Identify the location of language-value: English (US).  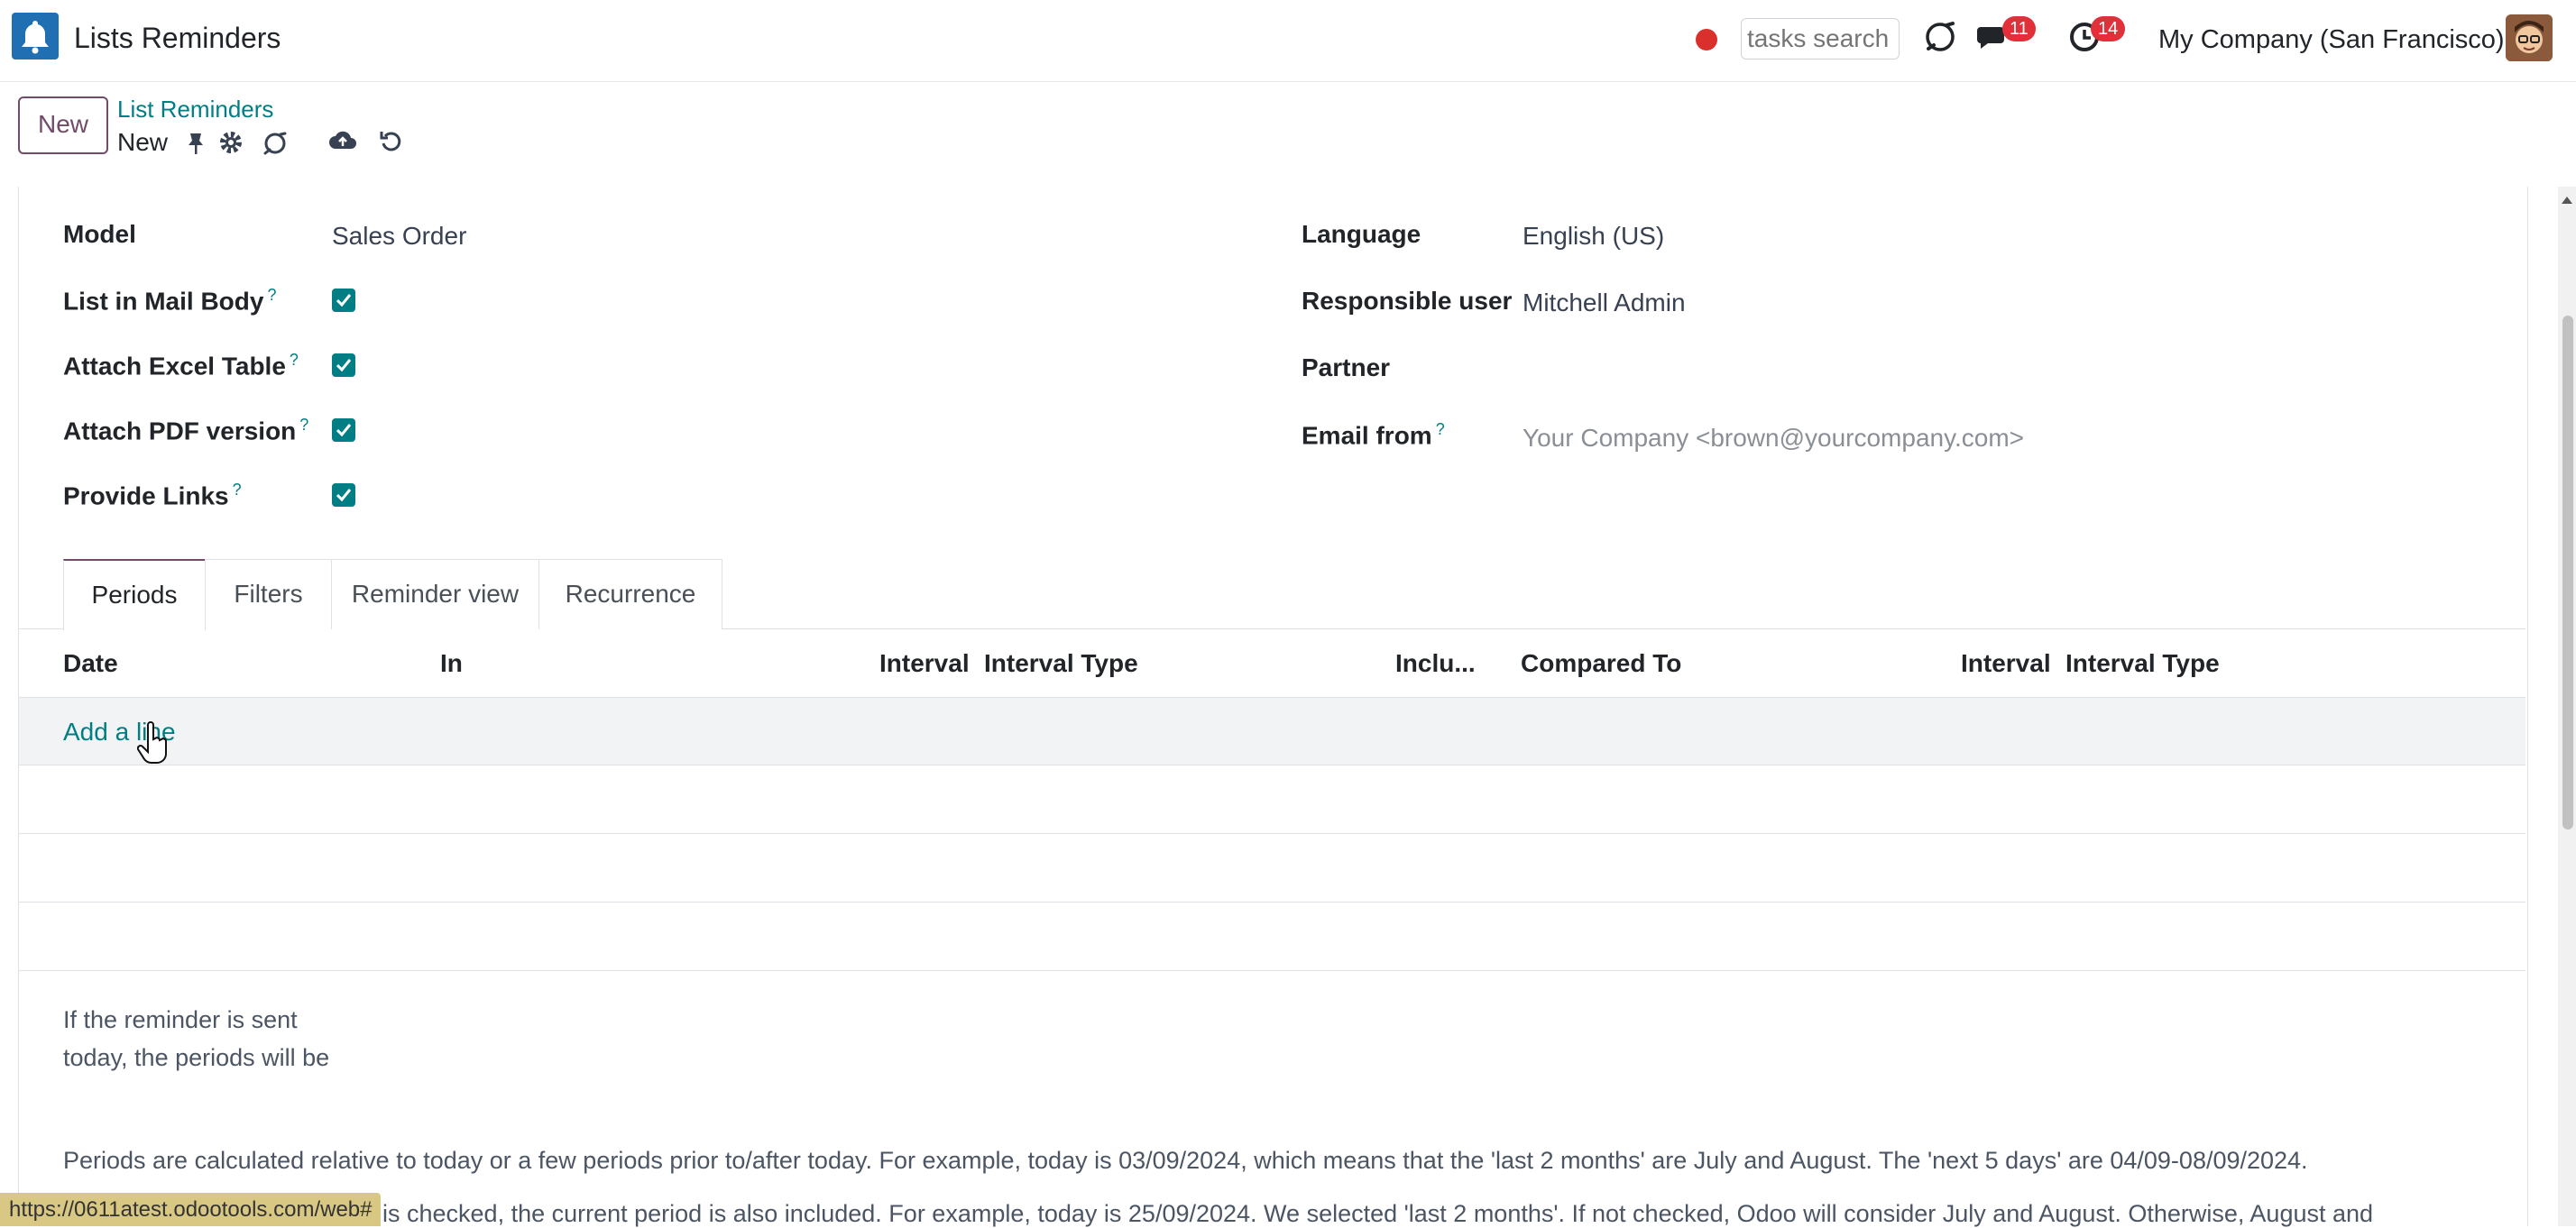
(1593, 237).